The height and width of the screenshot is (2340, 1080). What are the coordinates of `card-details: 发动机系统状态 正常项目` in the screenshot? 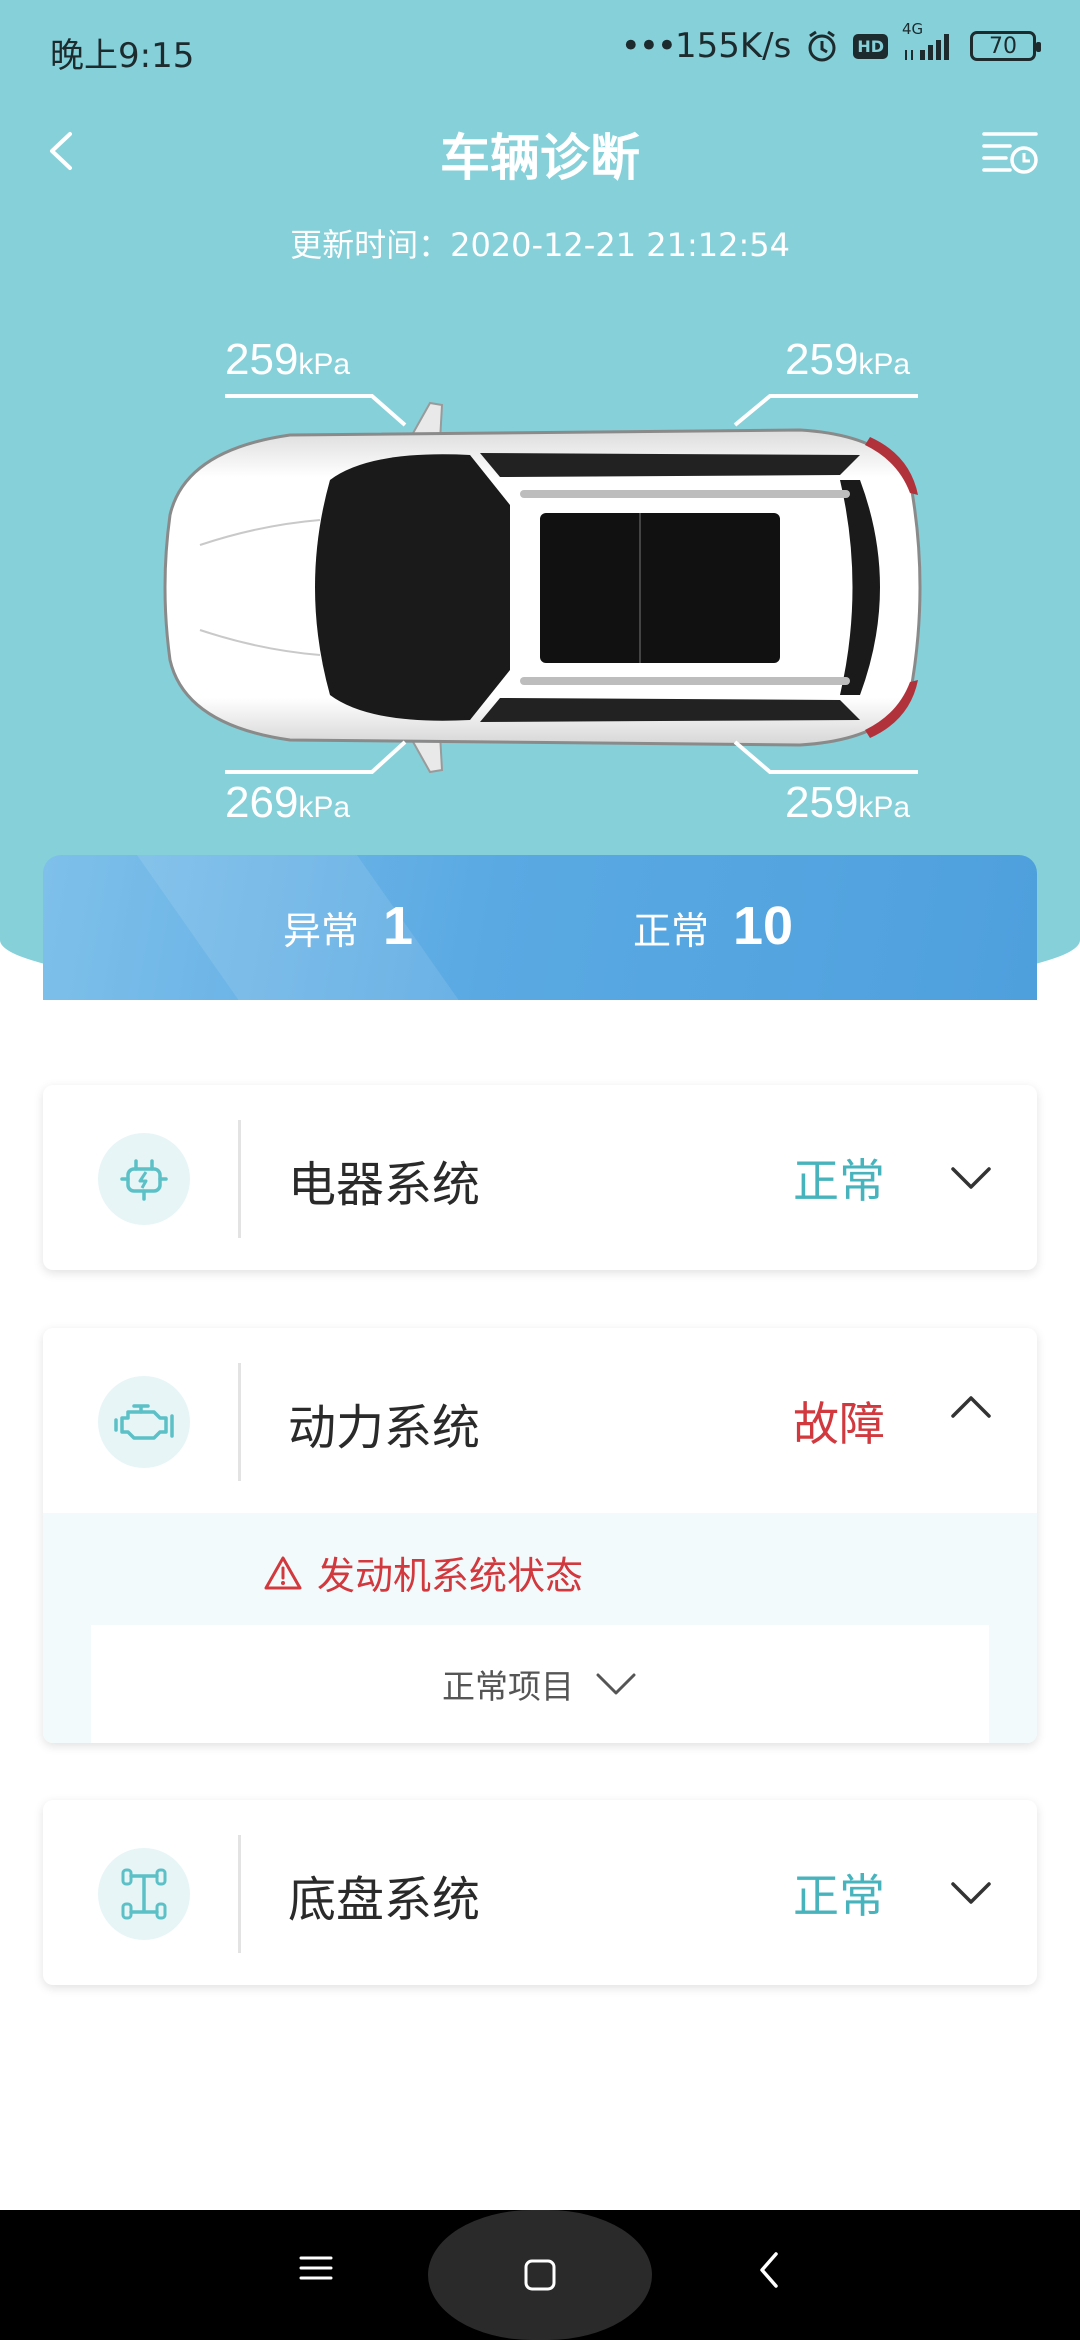 It's located at (540, 1628).